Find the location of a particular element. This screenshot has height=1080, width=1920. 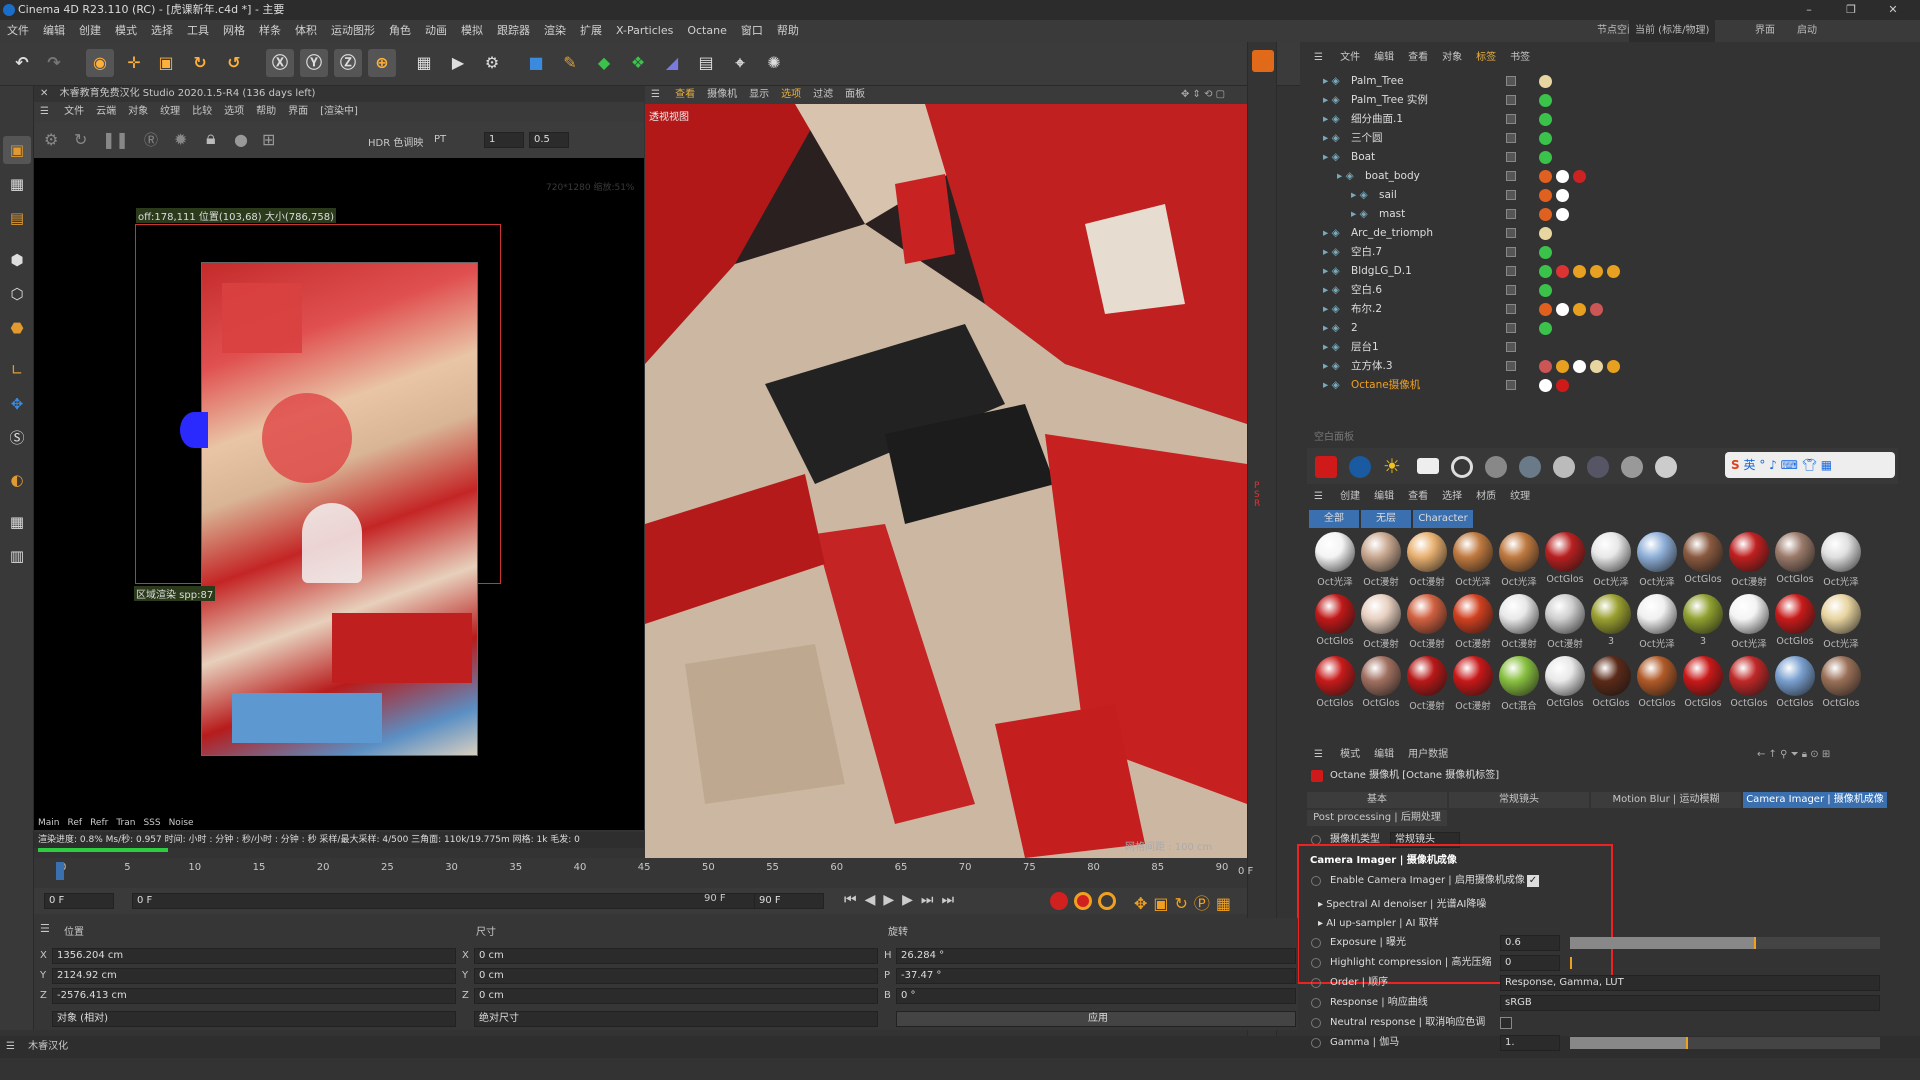

material-label: Oct混合 is located at coordinates (1519, 705).